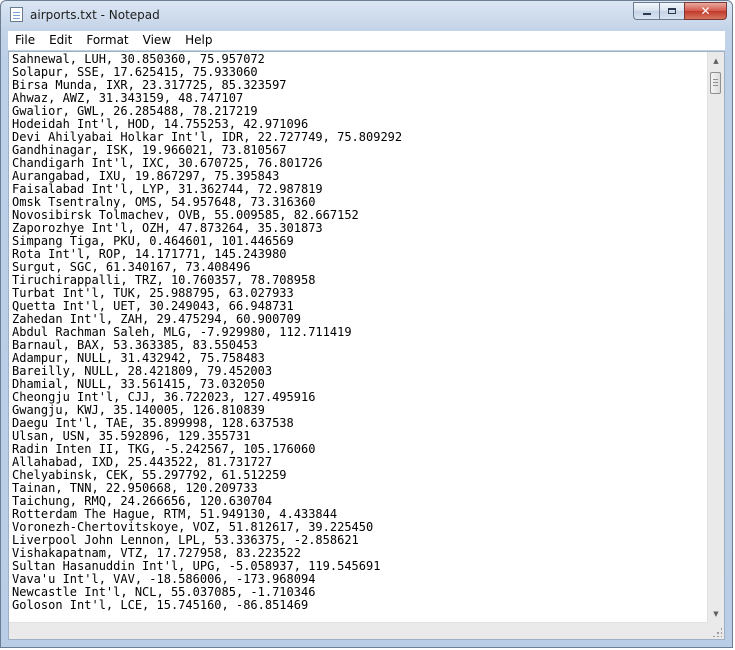 Image resolution: width=735 pixels, height=650 pixels. What do you see at coordinates (366, 40) in the screenshot?
I see `menu-bar: File Edit Format View Help` at bounding box center [366, 40].